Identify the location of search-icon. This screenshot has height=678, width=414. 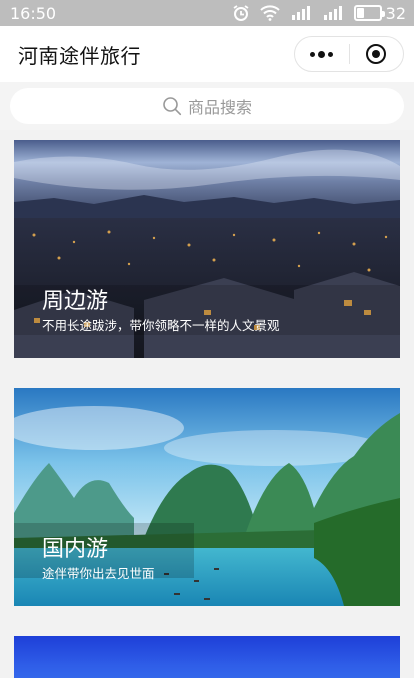
(172, 106).